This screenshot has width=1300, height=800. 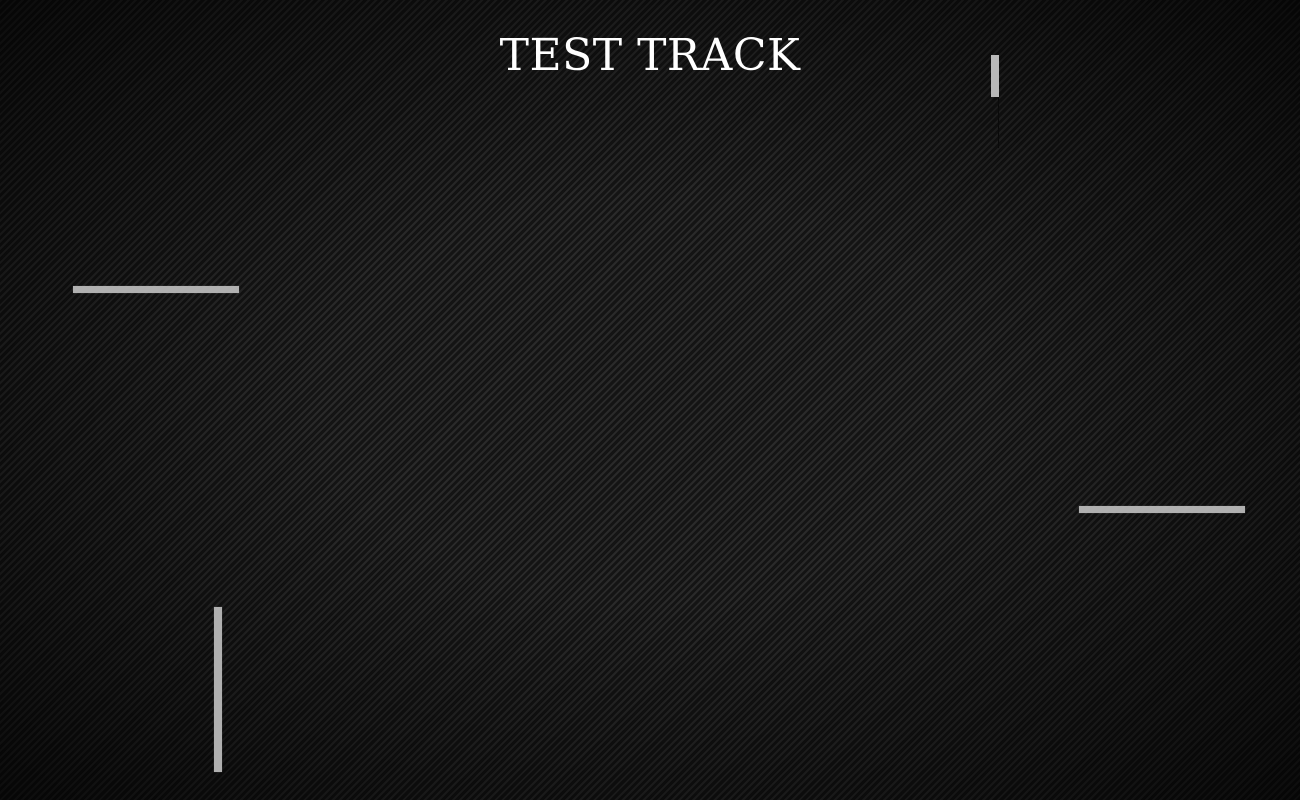 I want to click on level-meter, so click(x=995, y=101).